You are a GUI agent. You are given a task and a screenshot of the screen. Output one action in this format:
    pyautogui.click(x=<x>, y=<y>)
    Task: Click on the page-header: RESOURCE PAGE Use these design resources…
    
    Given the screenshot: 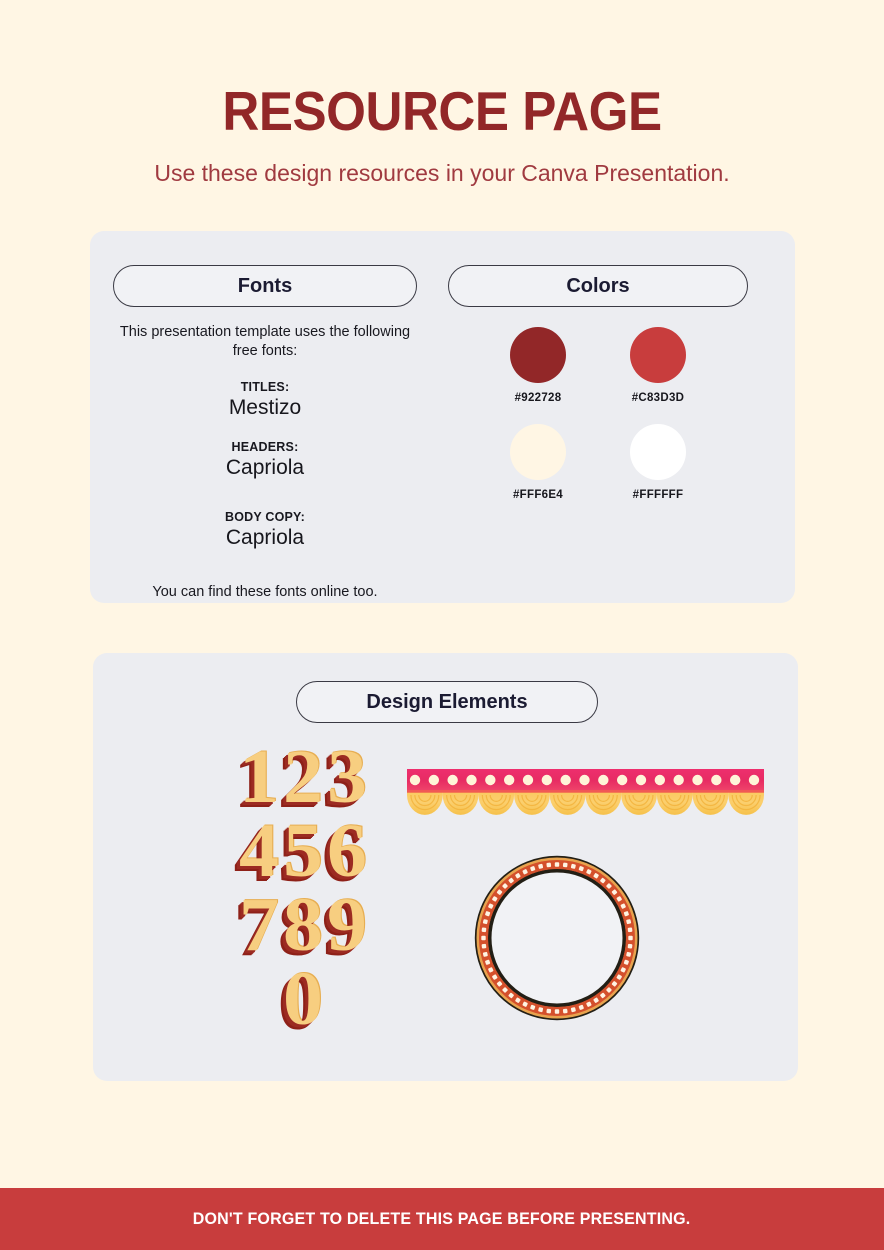 What is the action you would take?
    pyautogui.click(x=442, y=93)
    